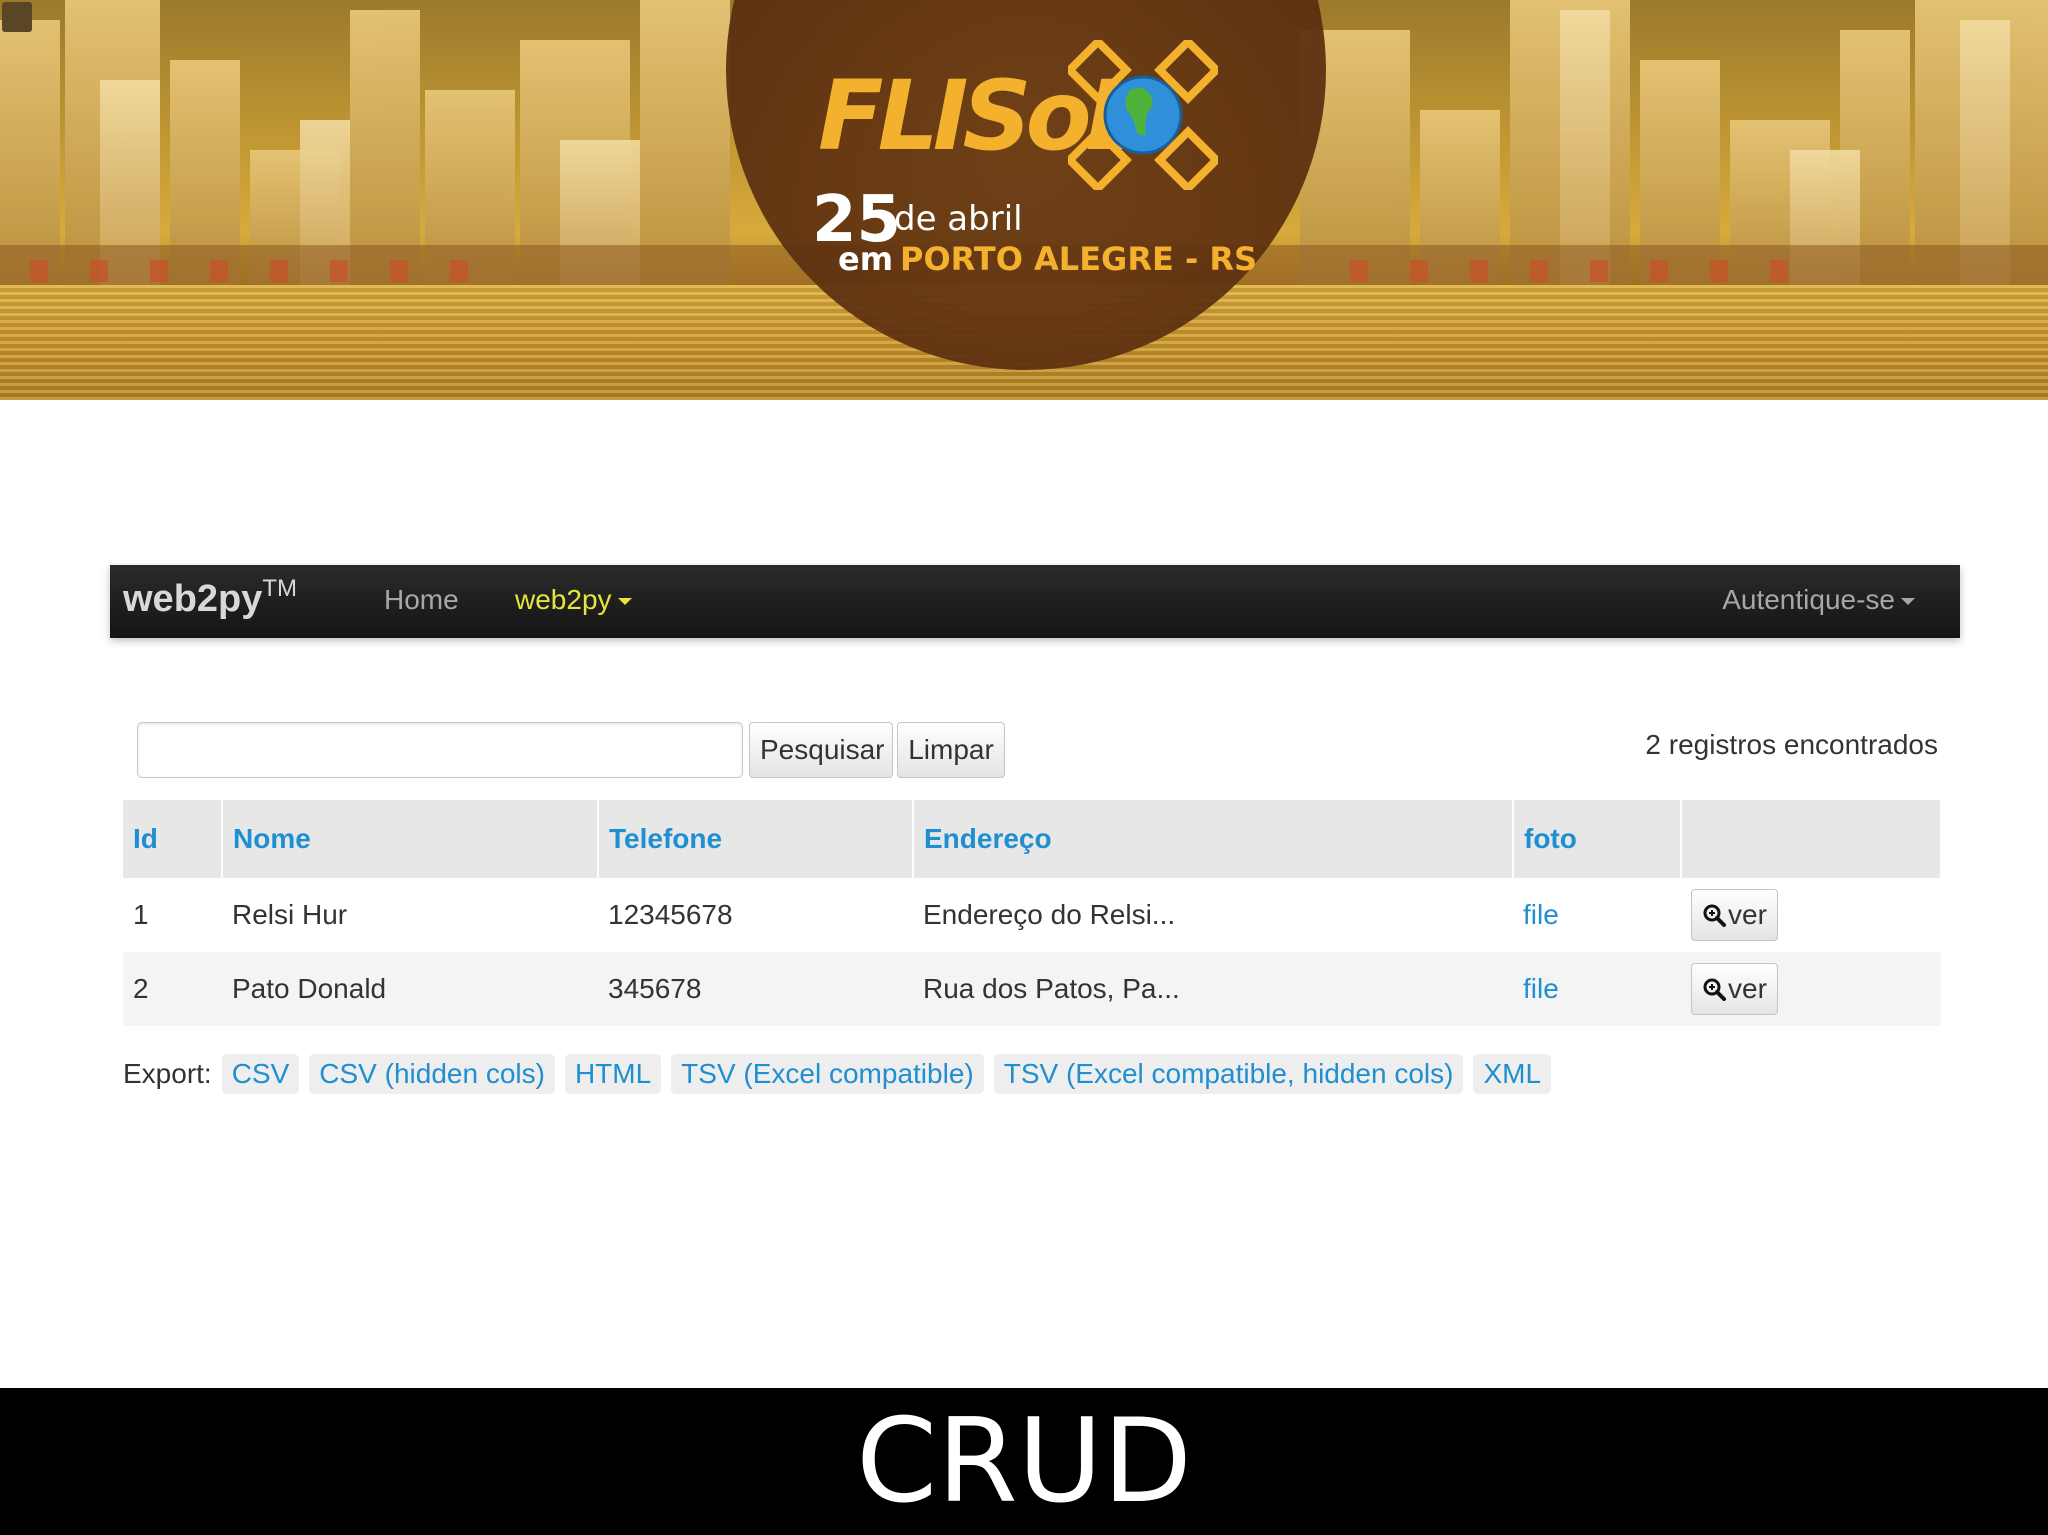 Image resolution: width=2048 pixels, height=1535 pixels. I want to click on column-header-telefone: Telefone, so click(756, 839).